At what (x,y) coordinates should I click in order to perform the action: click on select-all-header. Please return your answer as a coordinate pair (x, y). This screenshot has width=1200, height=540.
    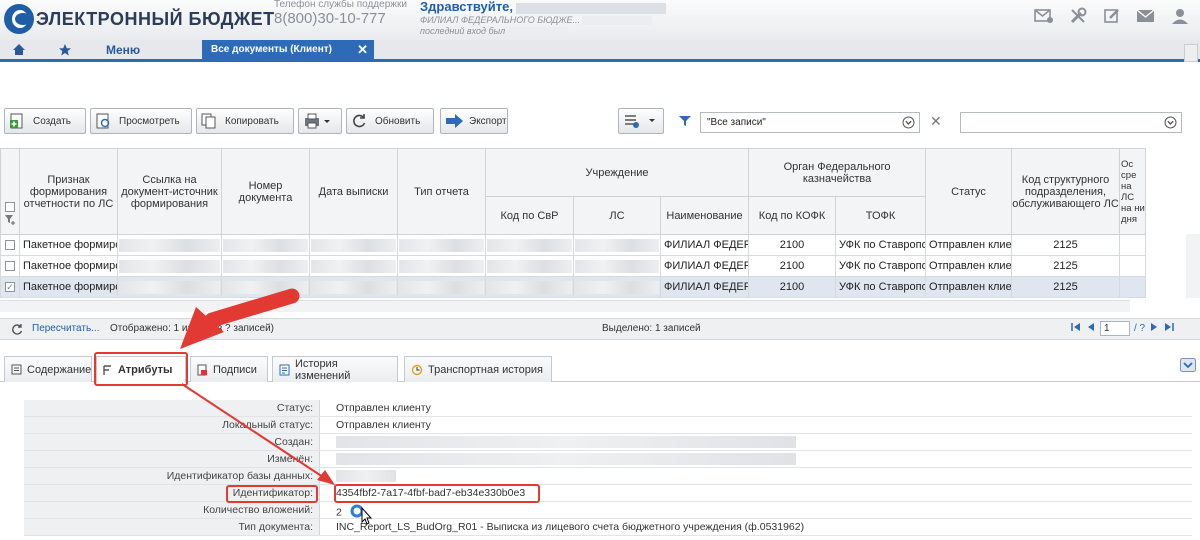
    Looking at the image, I should click on (10, 191).